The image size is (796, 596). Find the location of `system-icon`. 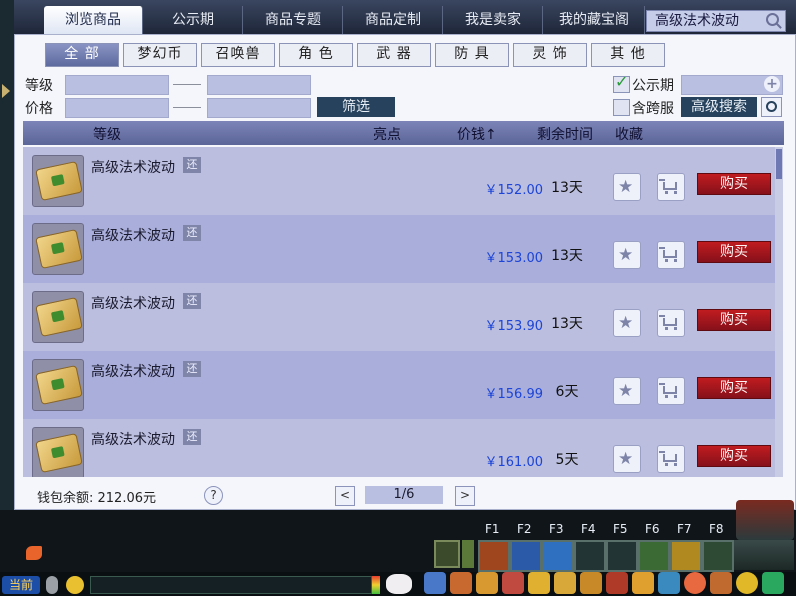

system-icon is located at coordinates (773, 583).